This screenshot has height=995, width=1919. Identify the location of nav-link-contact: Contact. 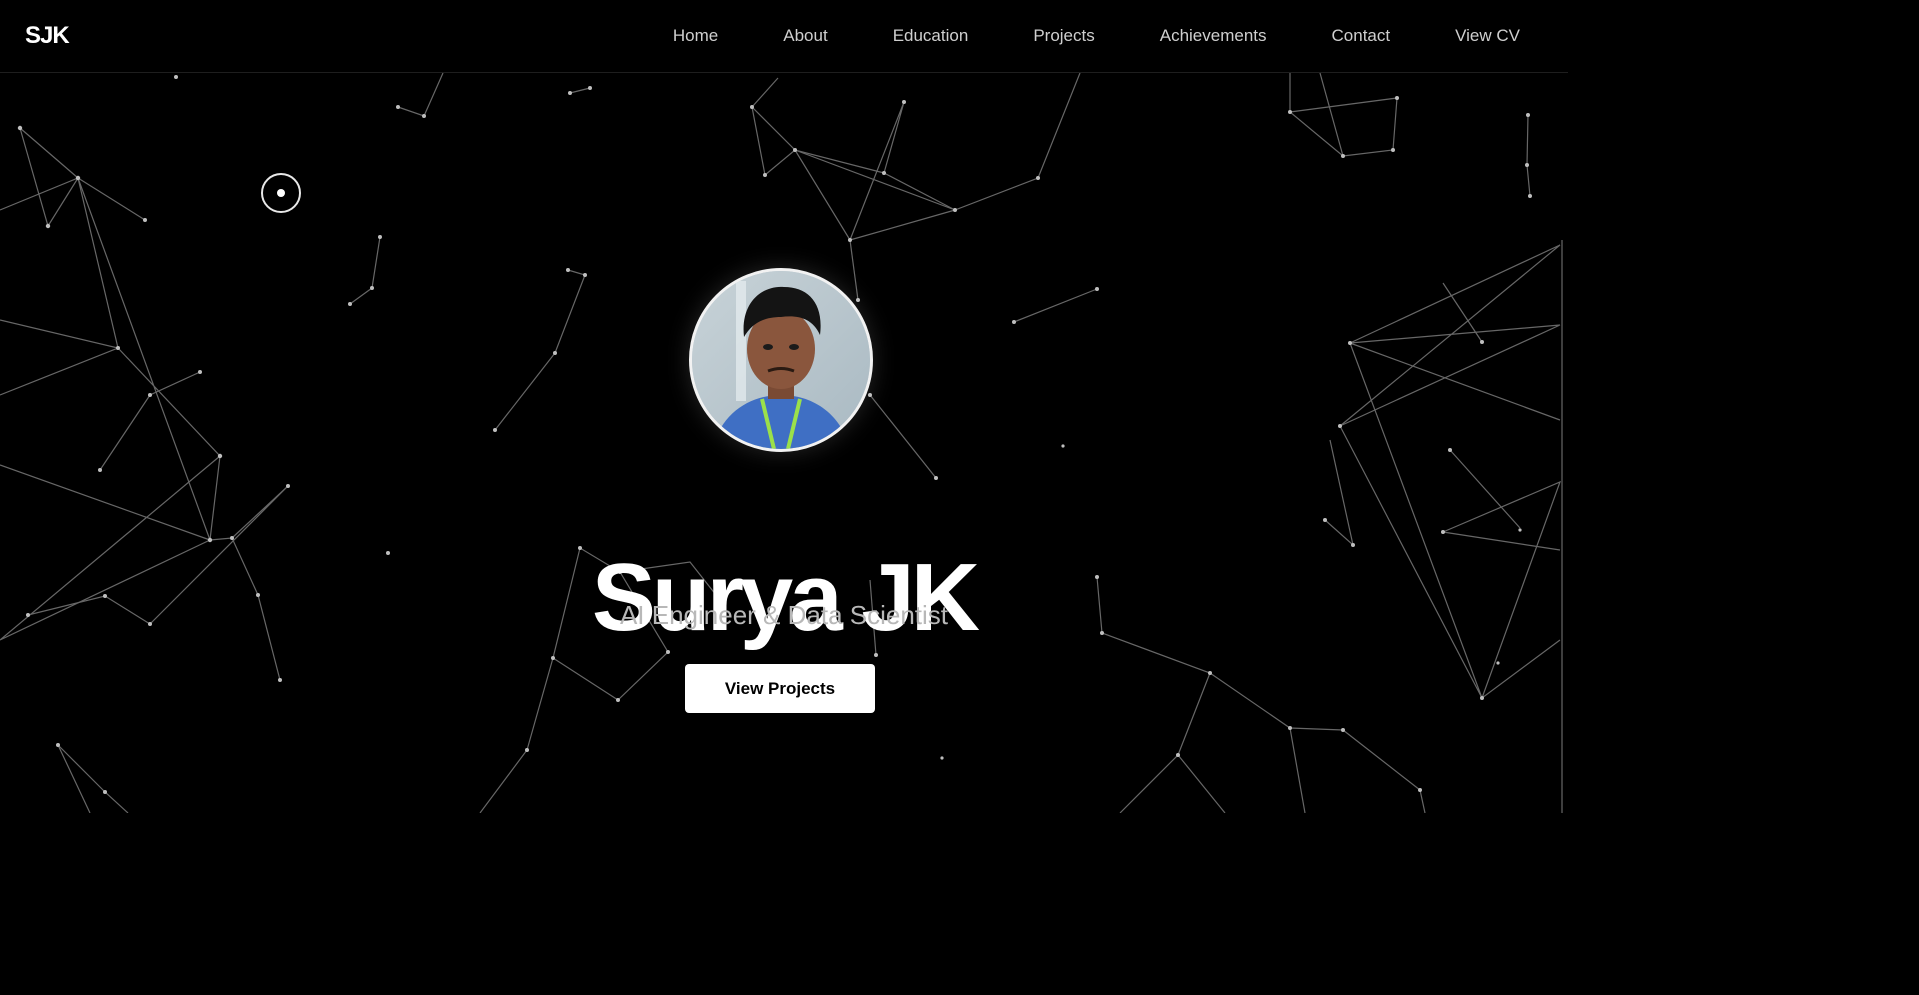
(1361, 36).